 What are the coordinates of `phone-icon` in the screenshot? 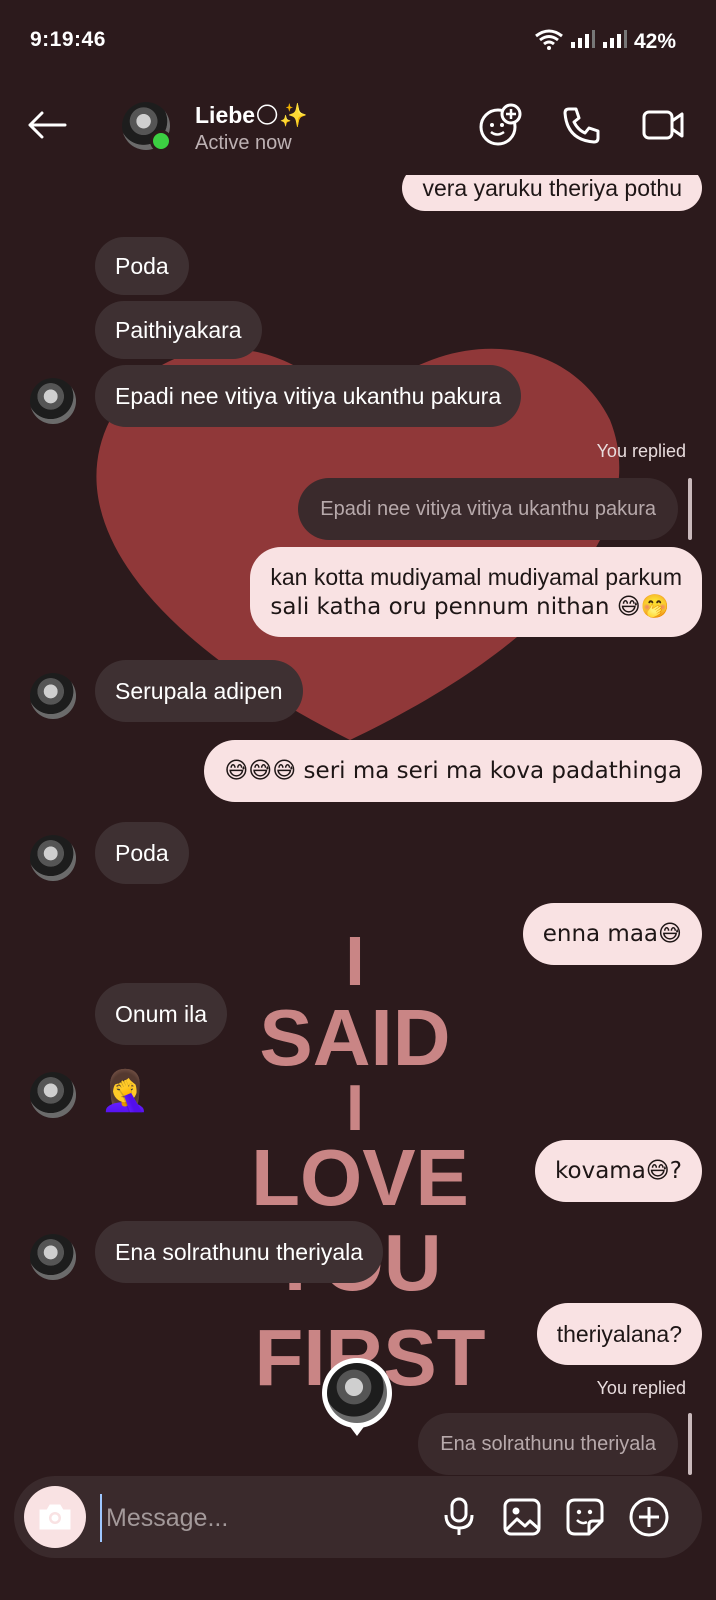 It's located at (581, 125).